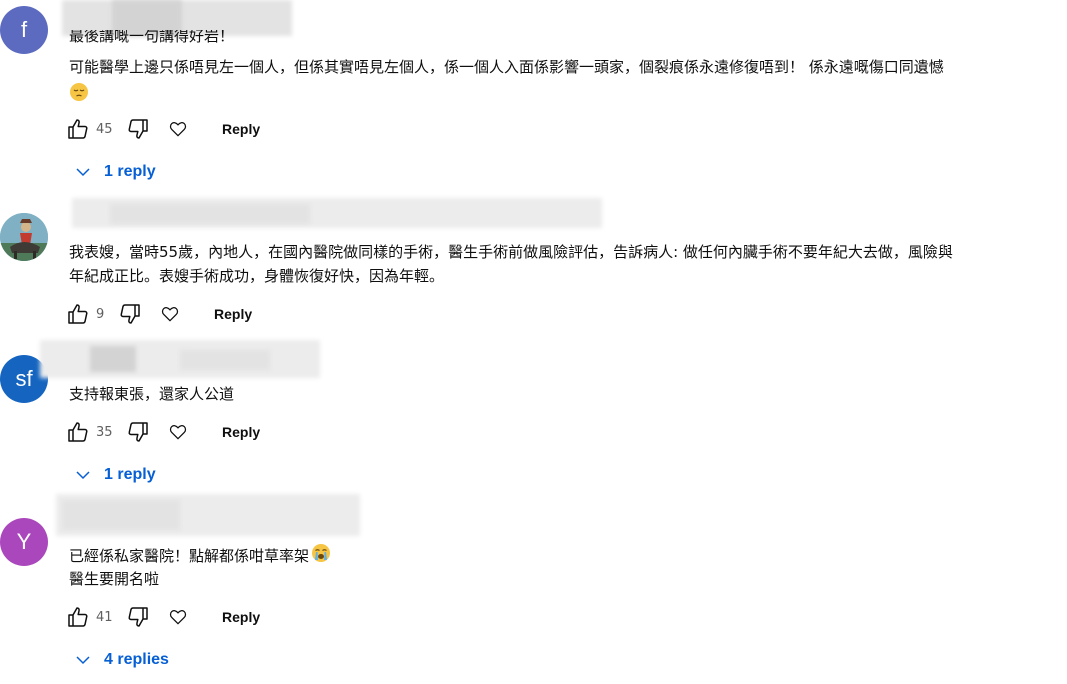 The image size is (1067, 684). Describe the element at coordinates (163, 617) in the screenshot. I see `comment-actions: 41 Reply` at that location.